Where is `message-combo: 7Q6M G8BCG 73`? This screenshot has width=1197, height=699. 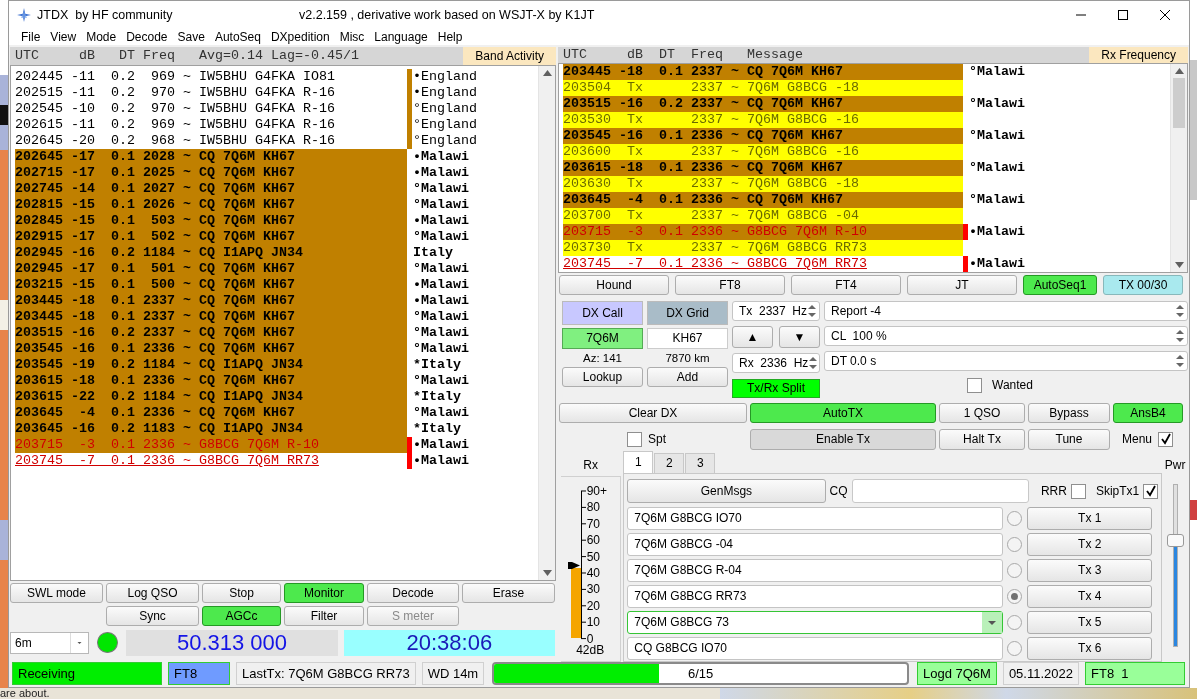
message-combo: 7Q6M G8BCG 73 is located at coordinates (815, 622).